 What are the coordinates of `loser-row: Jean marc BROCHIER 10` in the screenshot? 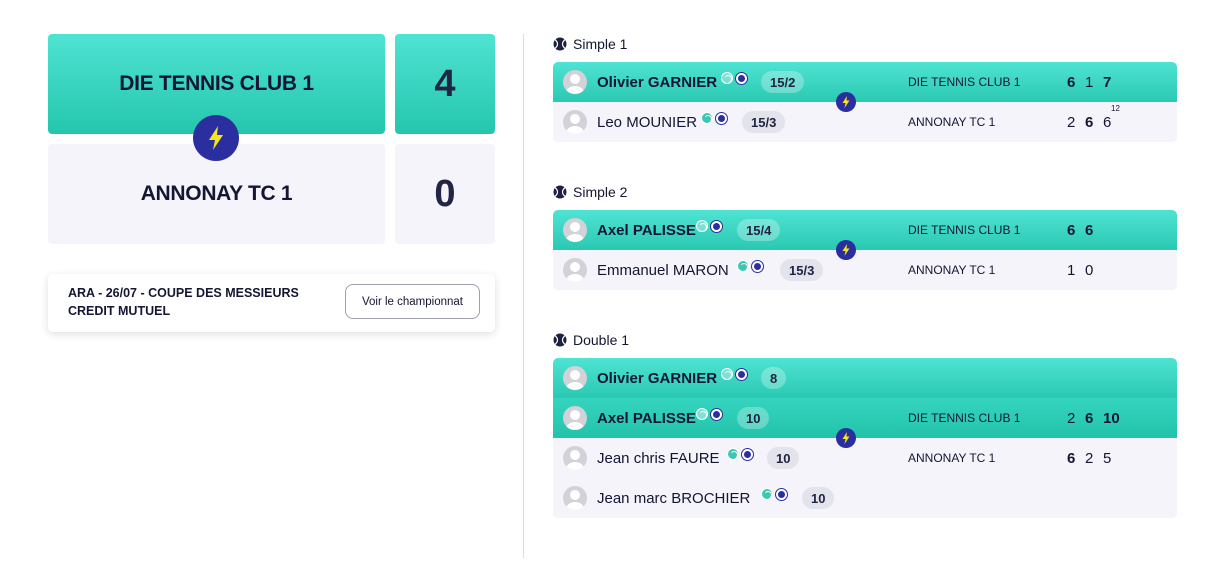 It's located at (865, 498).